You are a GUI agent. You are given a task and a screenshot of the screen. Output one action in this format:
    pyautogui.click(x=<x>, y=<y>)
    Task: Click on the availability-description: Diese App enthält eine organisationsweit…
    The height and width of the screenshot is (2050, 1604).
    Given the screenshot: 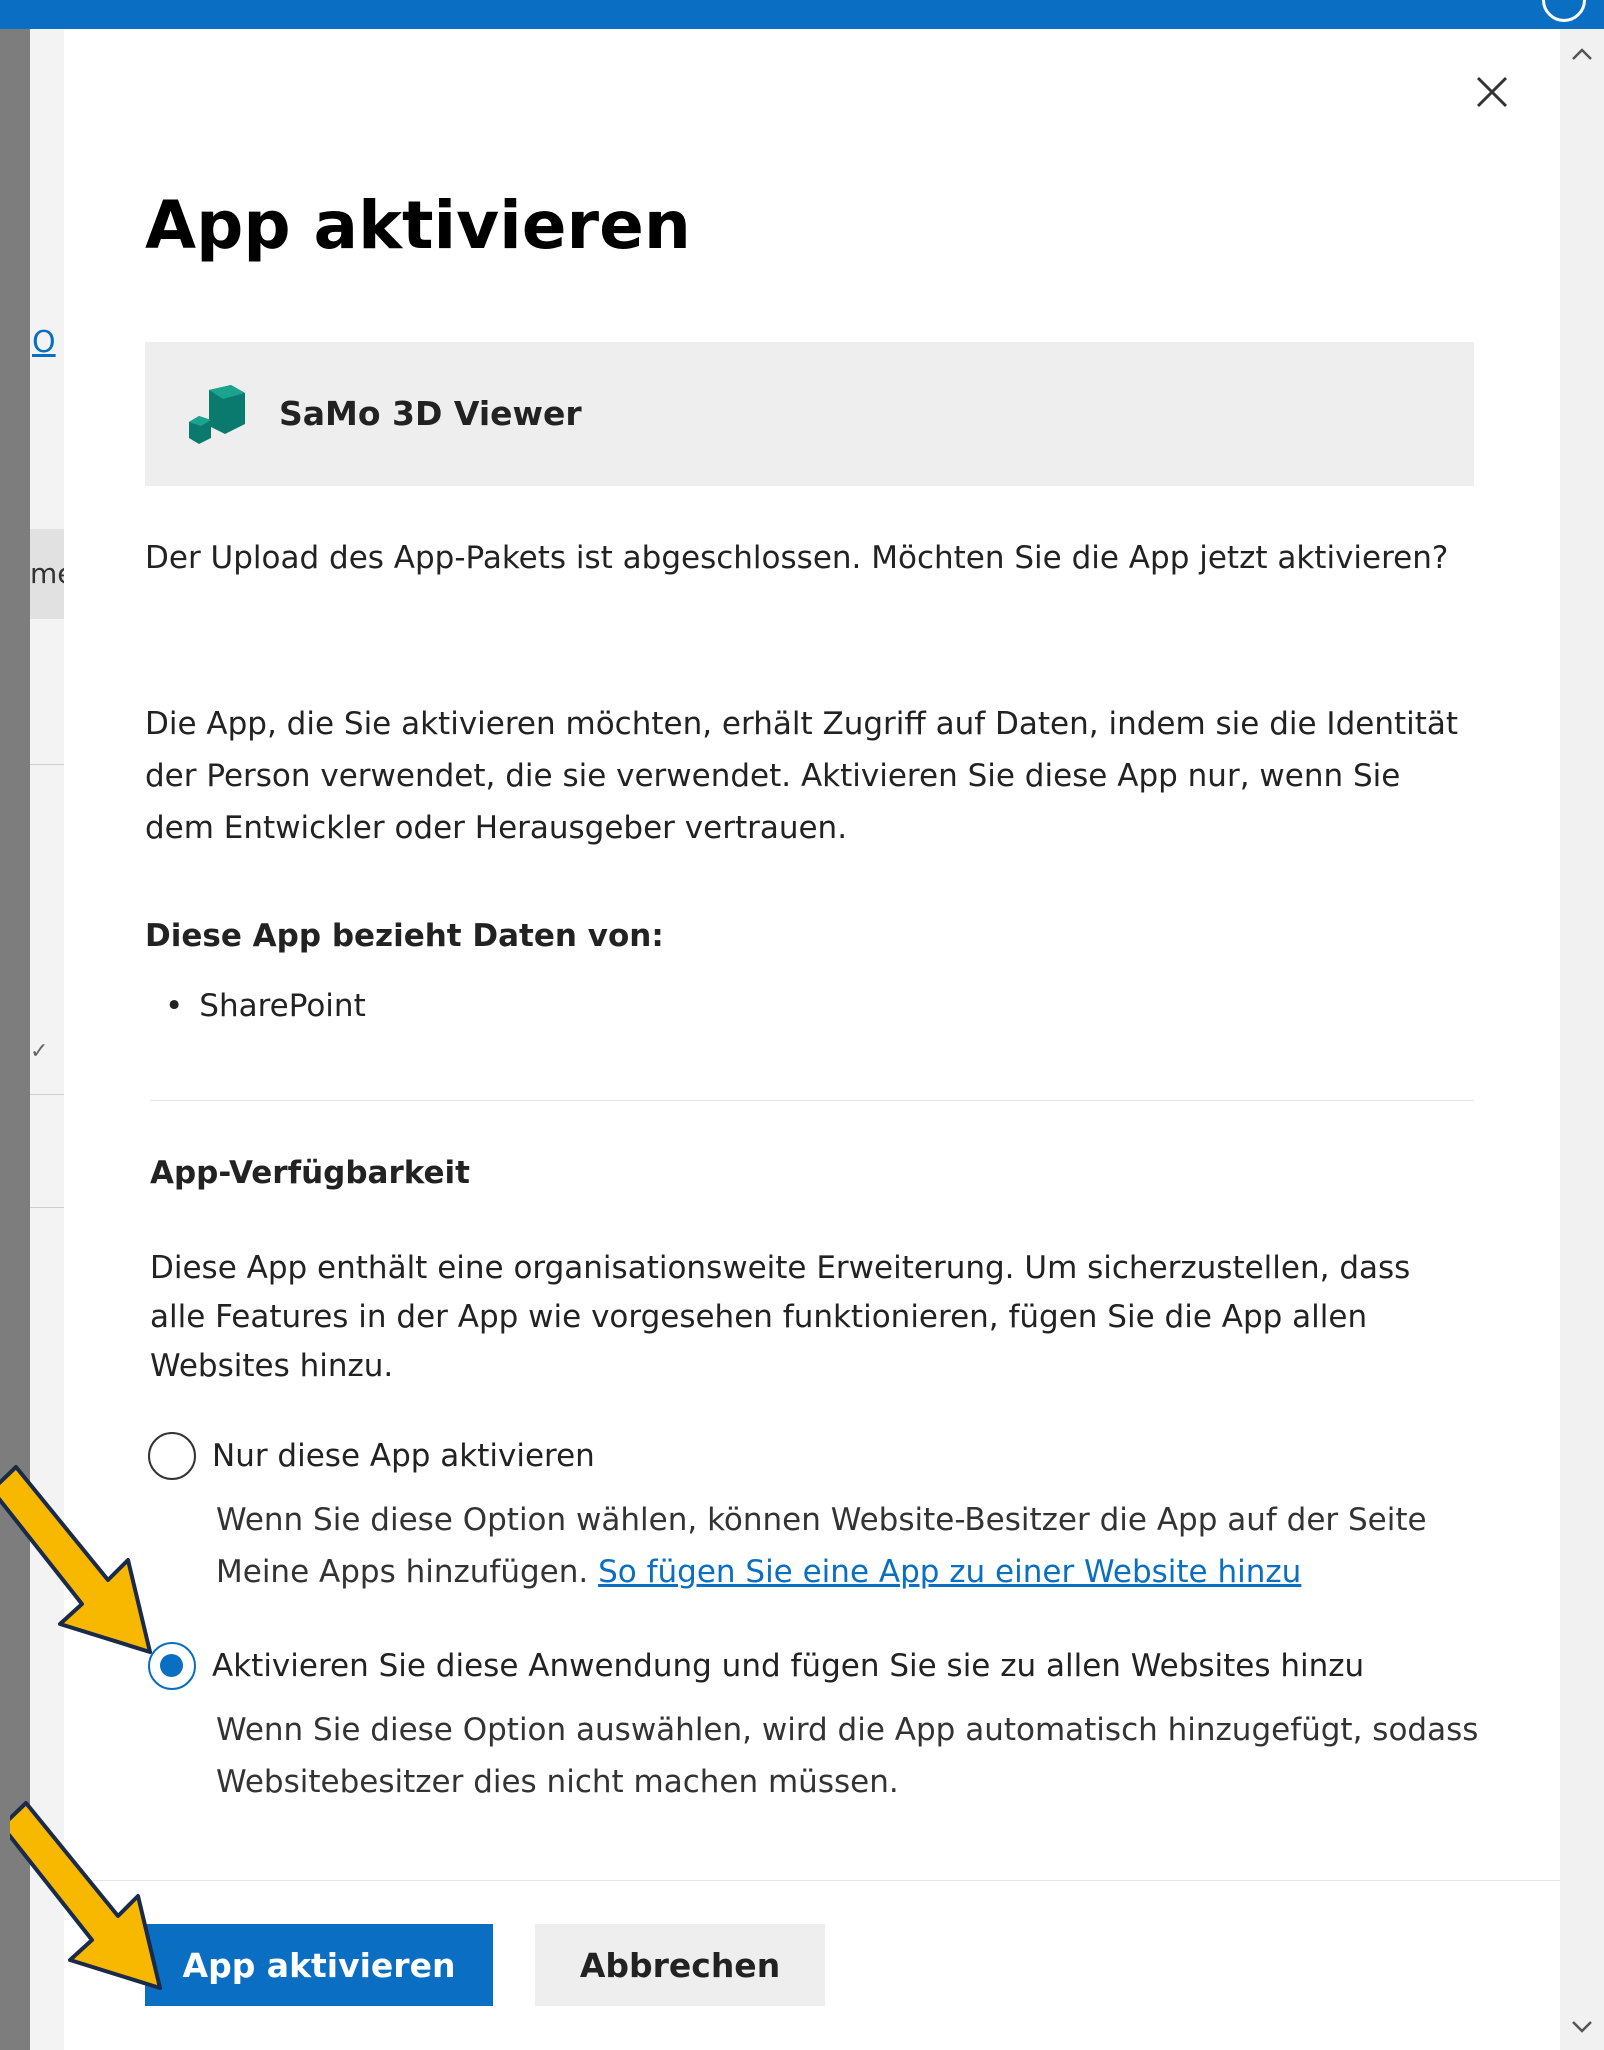 What is the action you would take?
    pyautogui.click(x=780, y=1317)
    